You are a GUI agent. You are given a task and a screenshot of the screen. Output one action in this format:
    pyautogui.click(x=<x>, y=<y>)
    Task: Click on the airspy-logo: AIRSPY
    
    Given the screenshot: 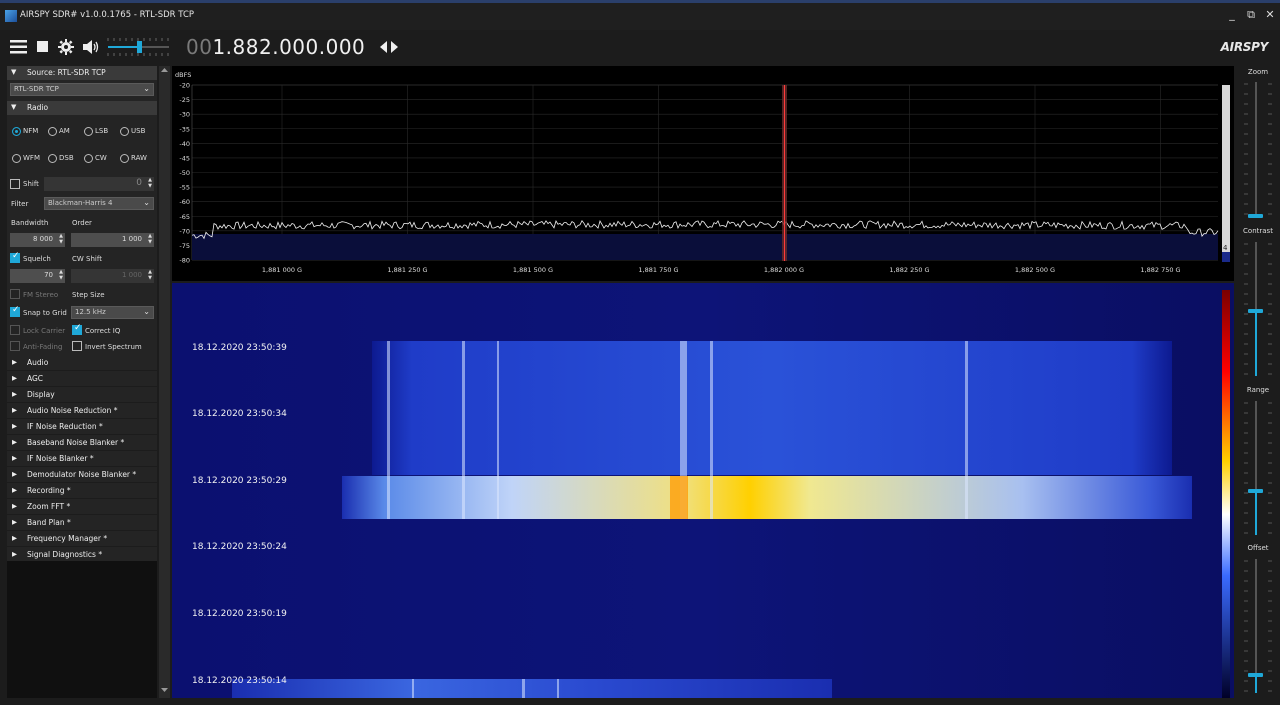 What is the action you would take?
    pyautogui.click(x=1244, y=47)
    